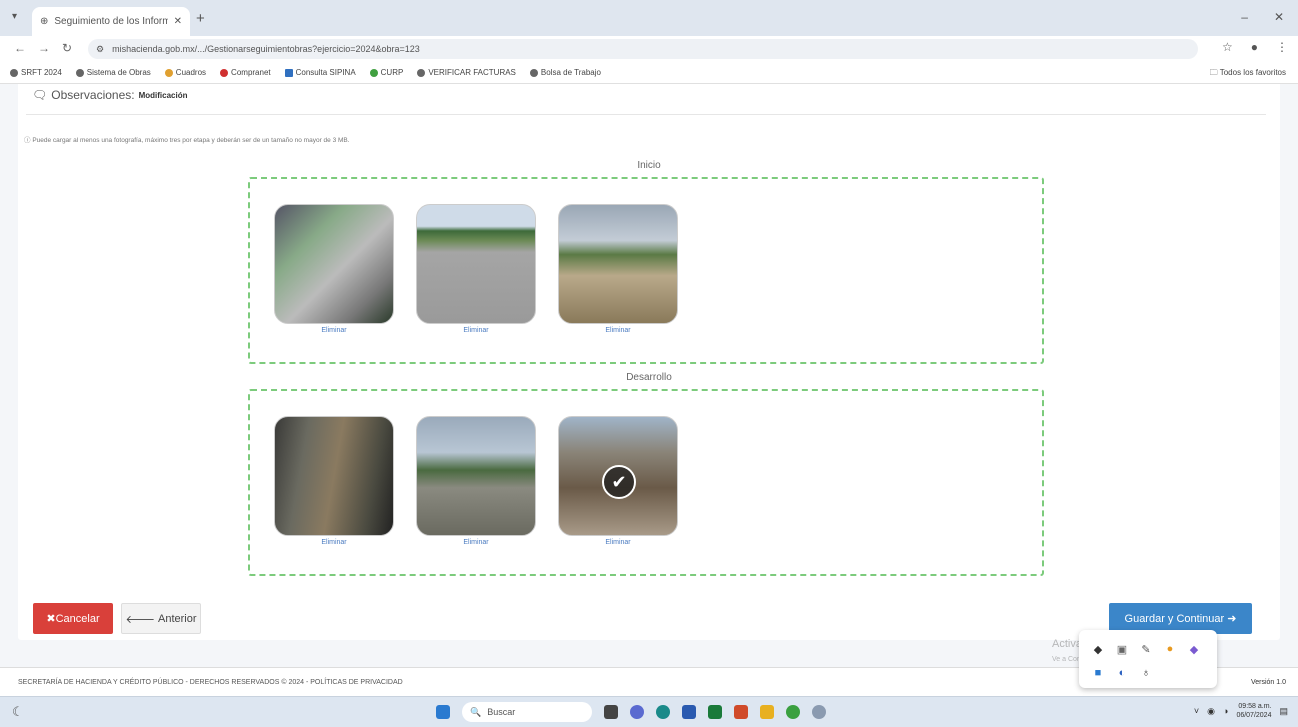 This screenshot has height=727, width=1298. Describe the element at coordinates (637, 712) in the screenshot. I see `chat-icon` at that location.